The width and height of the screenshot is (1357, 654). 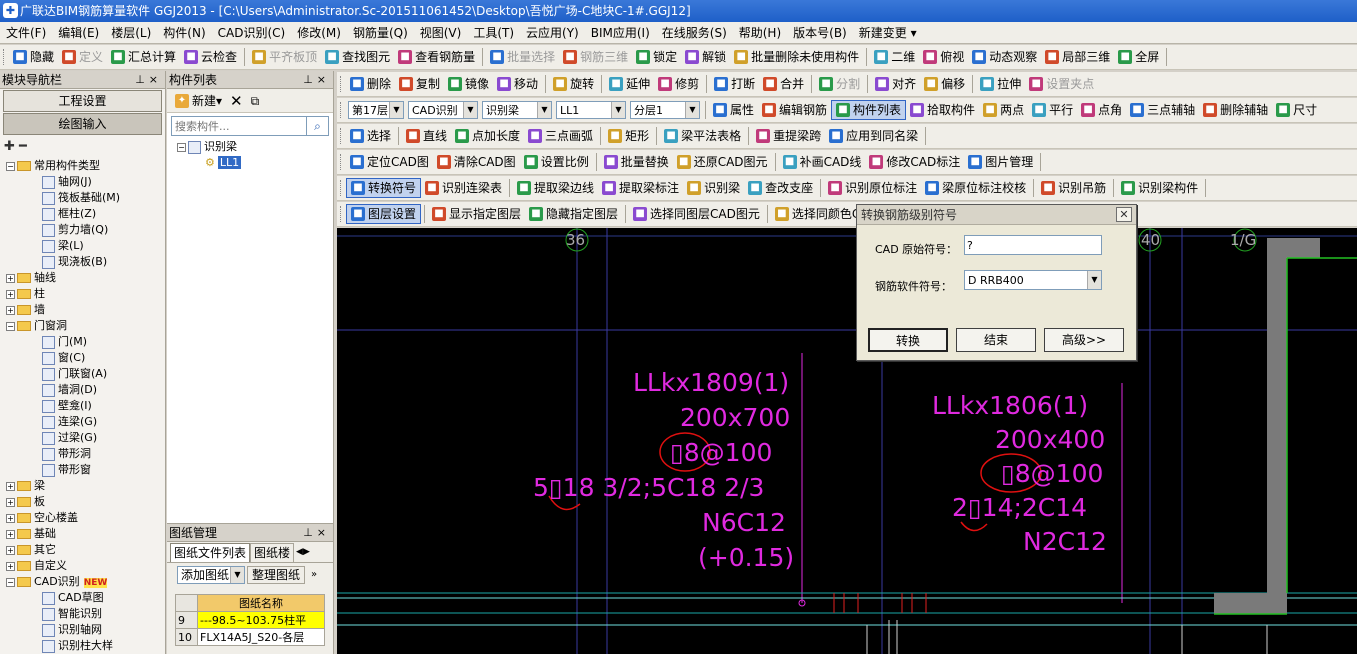 I want to click on tab-drawing-floor: 图纸楼, so click(x=272, y=552).